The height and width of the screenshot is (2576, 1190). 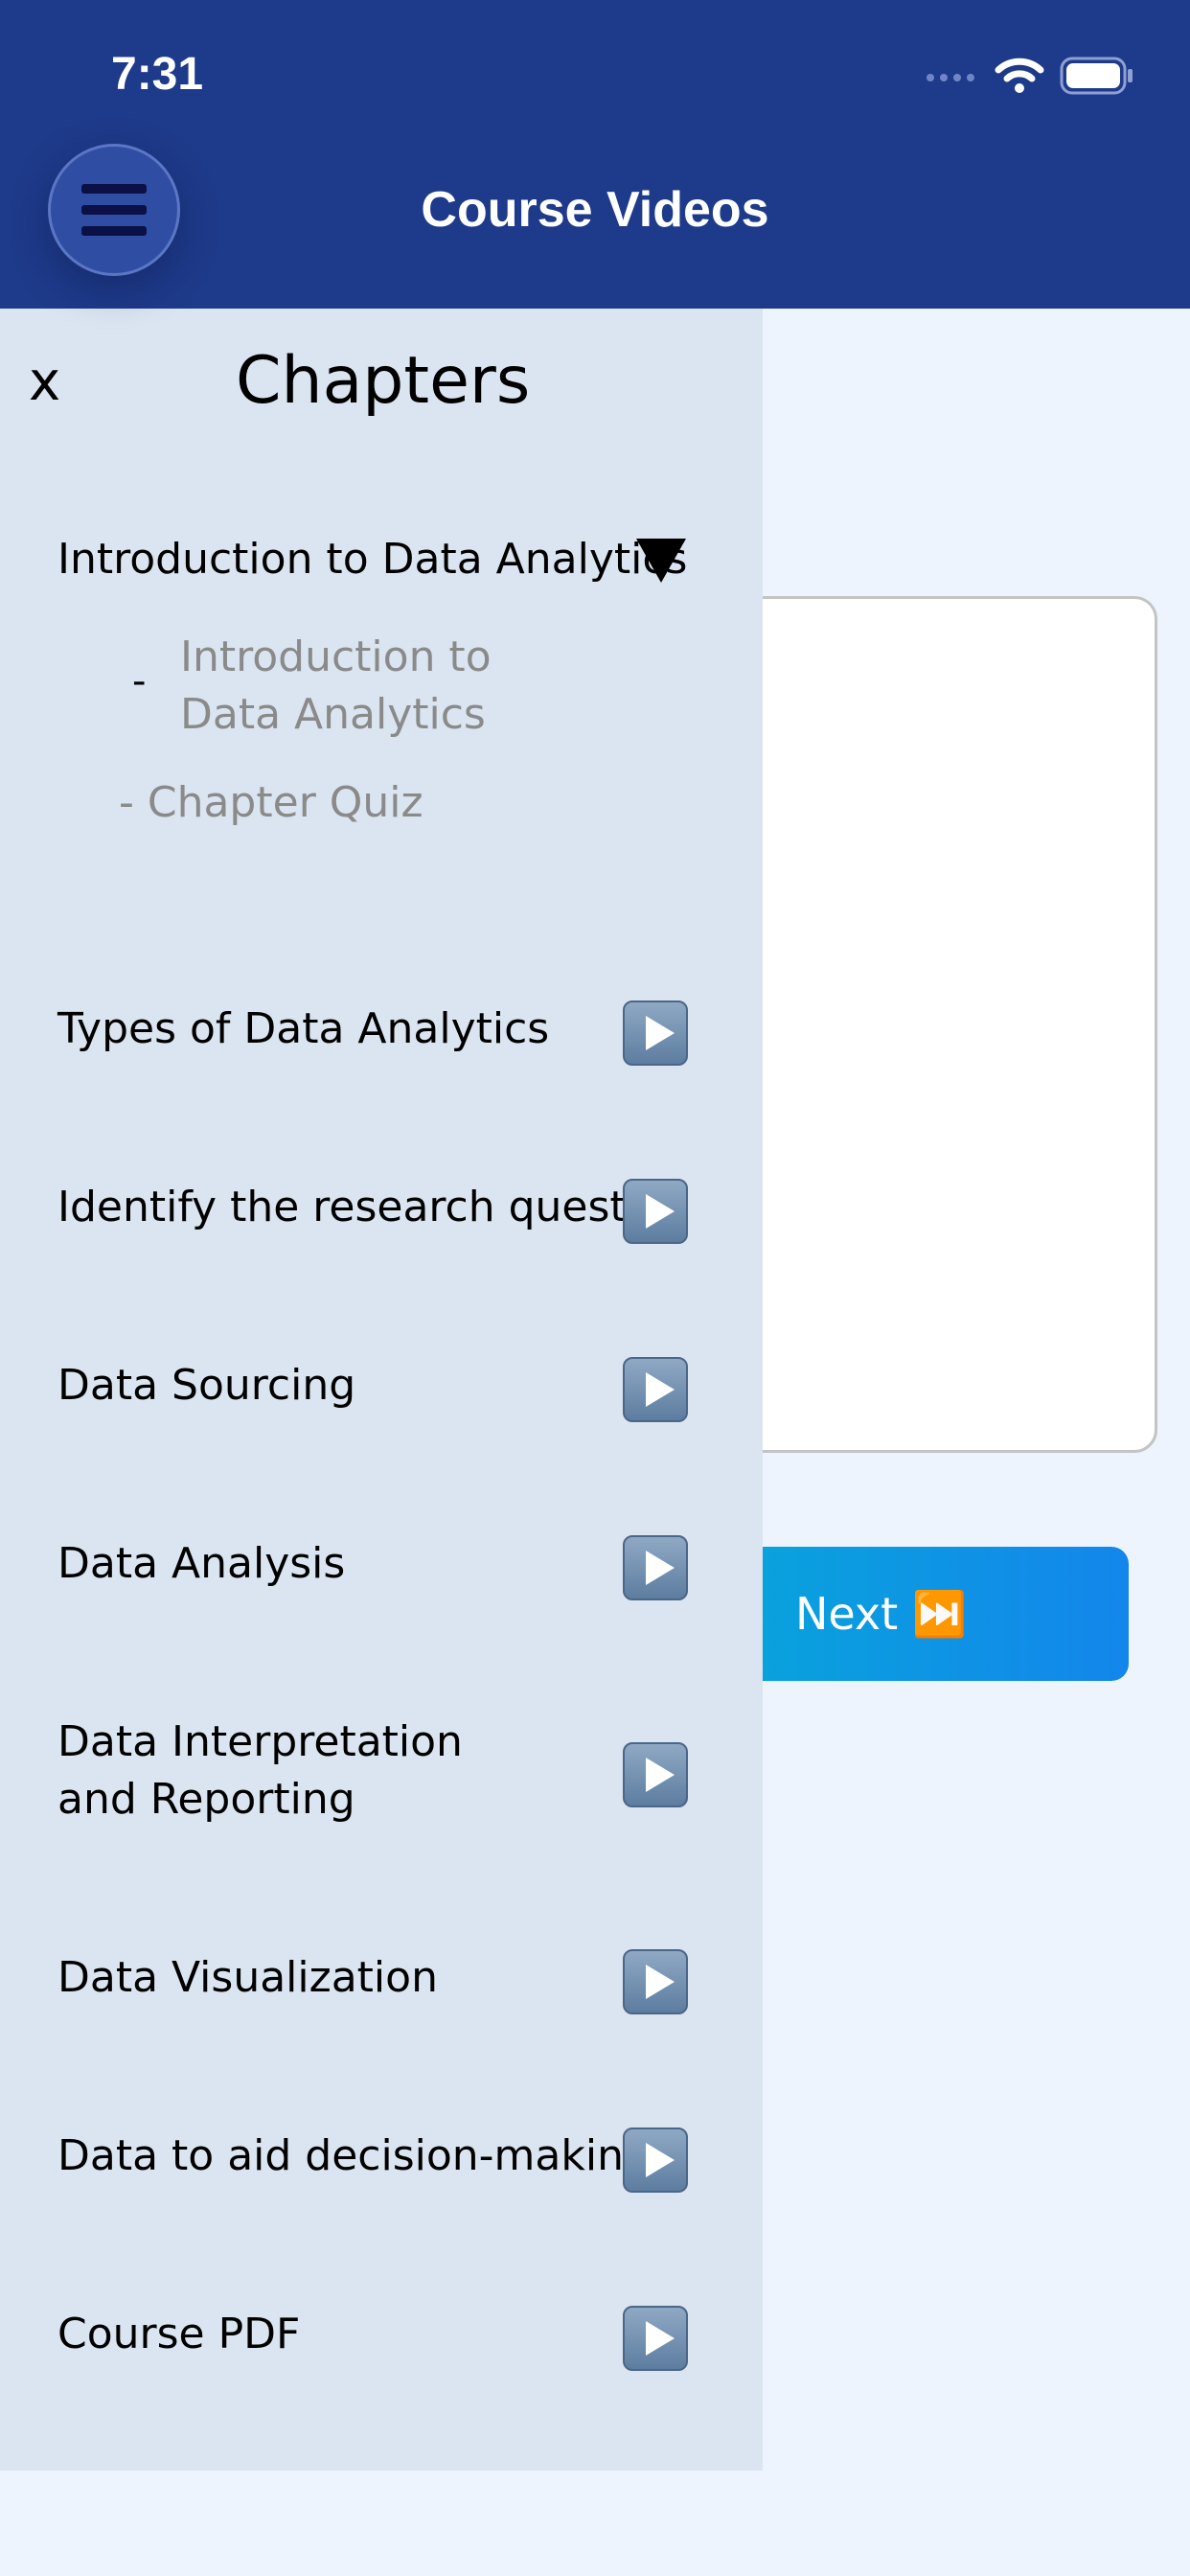 I want to click on cellular-signal-icon, so click(x=951, y=77).